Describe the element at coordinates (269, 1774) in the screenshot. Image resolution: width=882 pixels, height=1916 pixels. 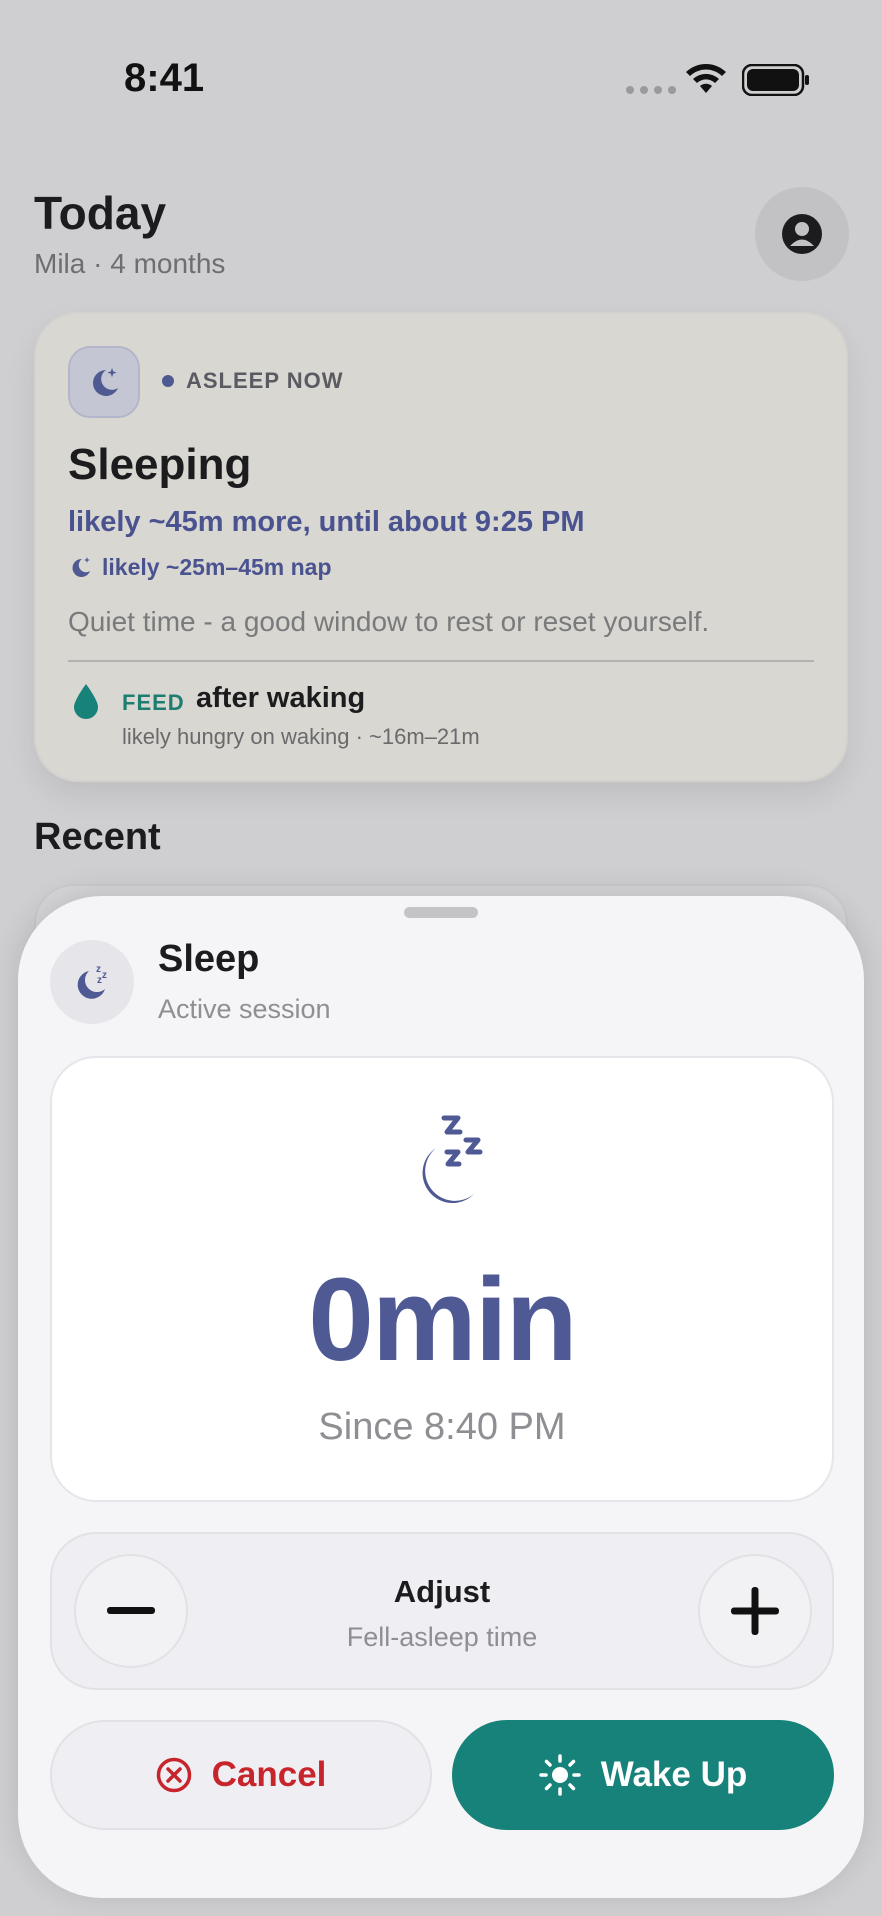
I see `cancel-label: Cancel` at that location.